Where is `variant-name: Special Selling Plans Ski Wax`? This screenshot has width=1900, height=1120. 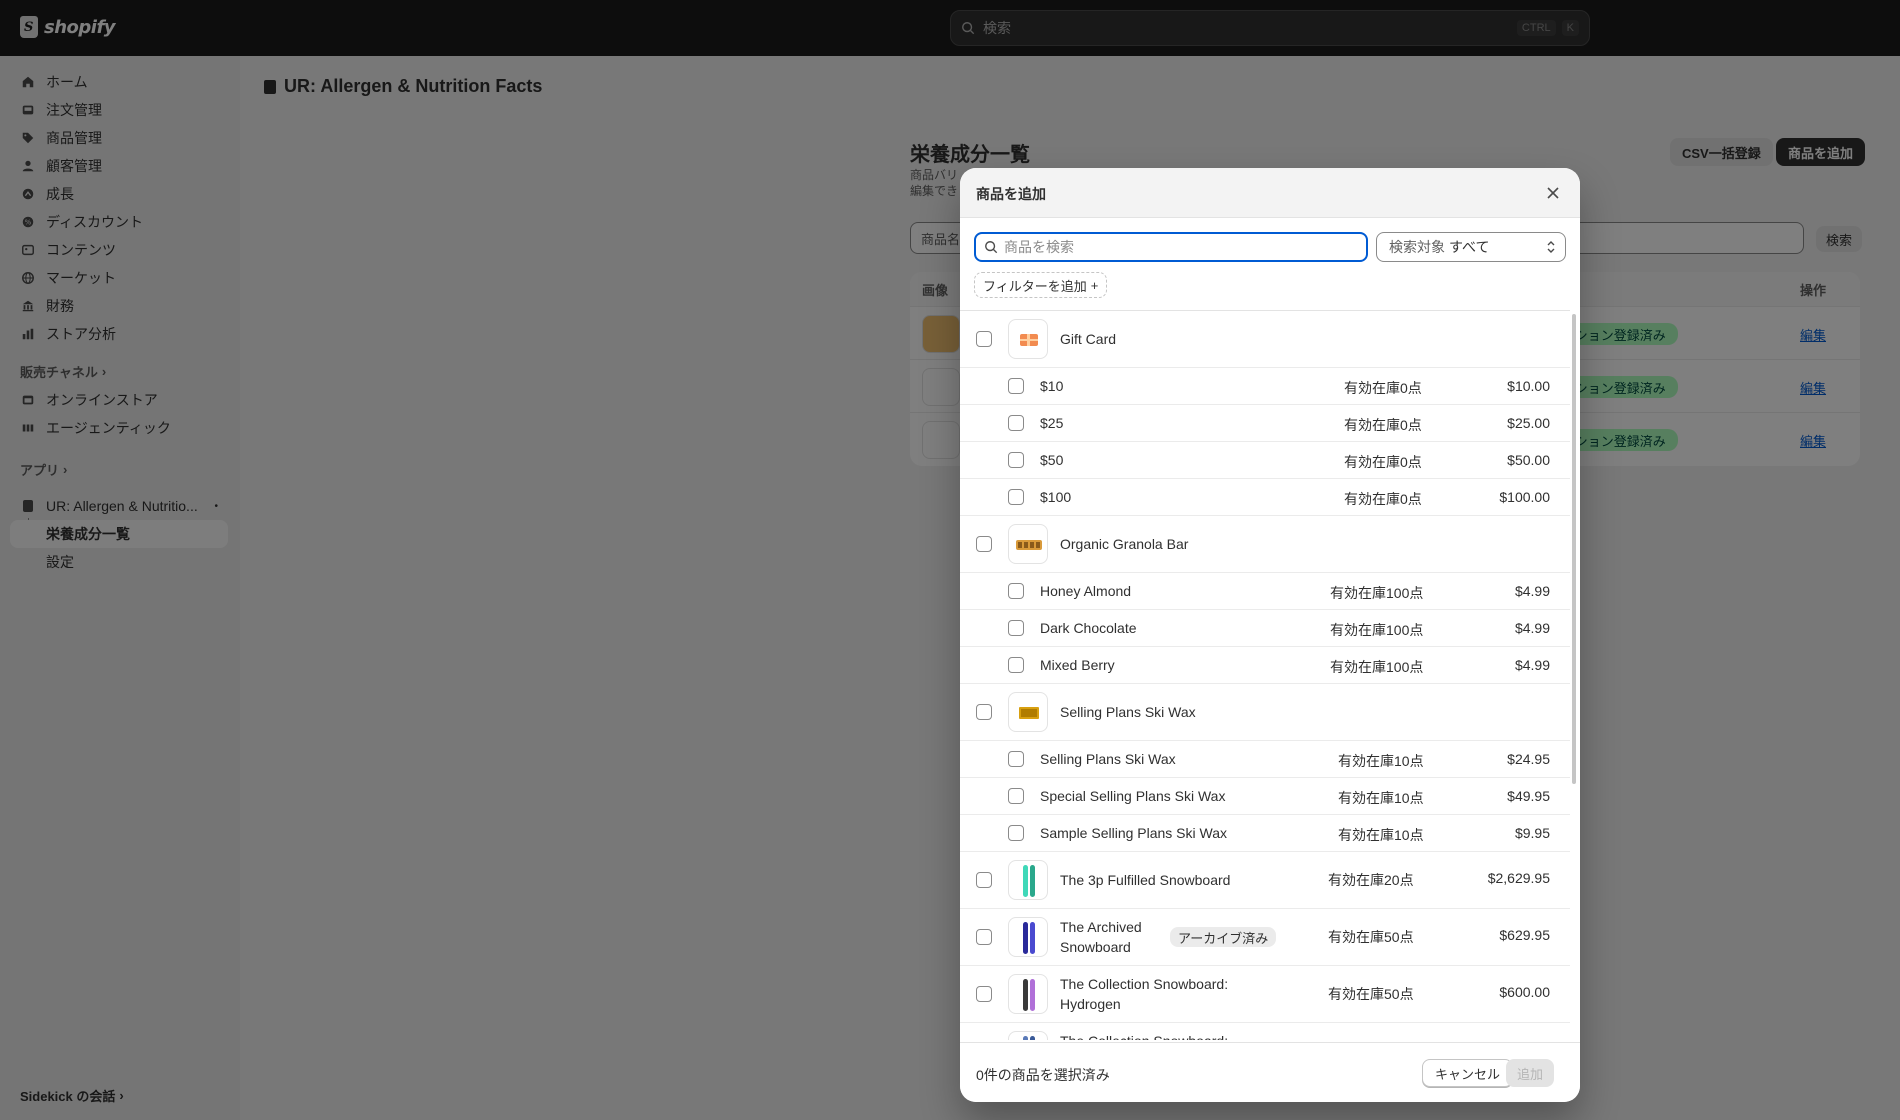 variant-name: Special Selling Plans Ski Wax is located at coordinates (1133, 796).